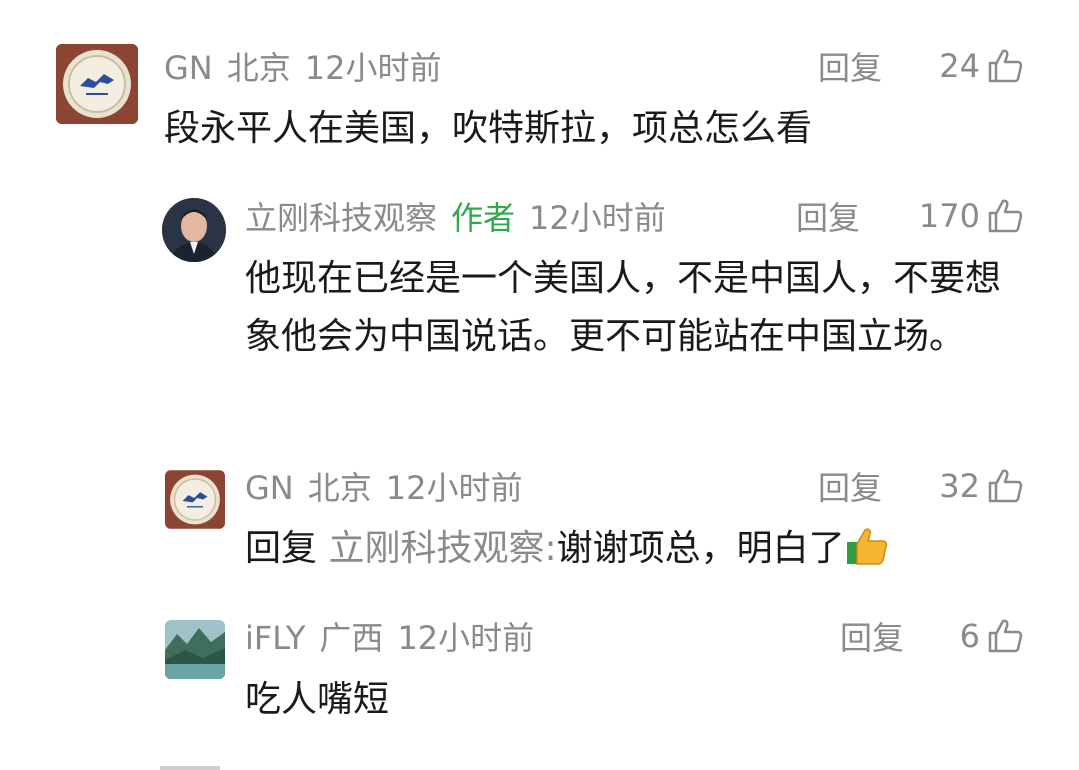  I want to click on username: 立刚科技观察, so click(341, 218).